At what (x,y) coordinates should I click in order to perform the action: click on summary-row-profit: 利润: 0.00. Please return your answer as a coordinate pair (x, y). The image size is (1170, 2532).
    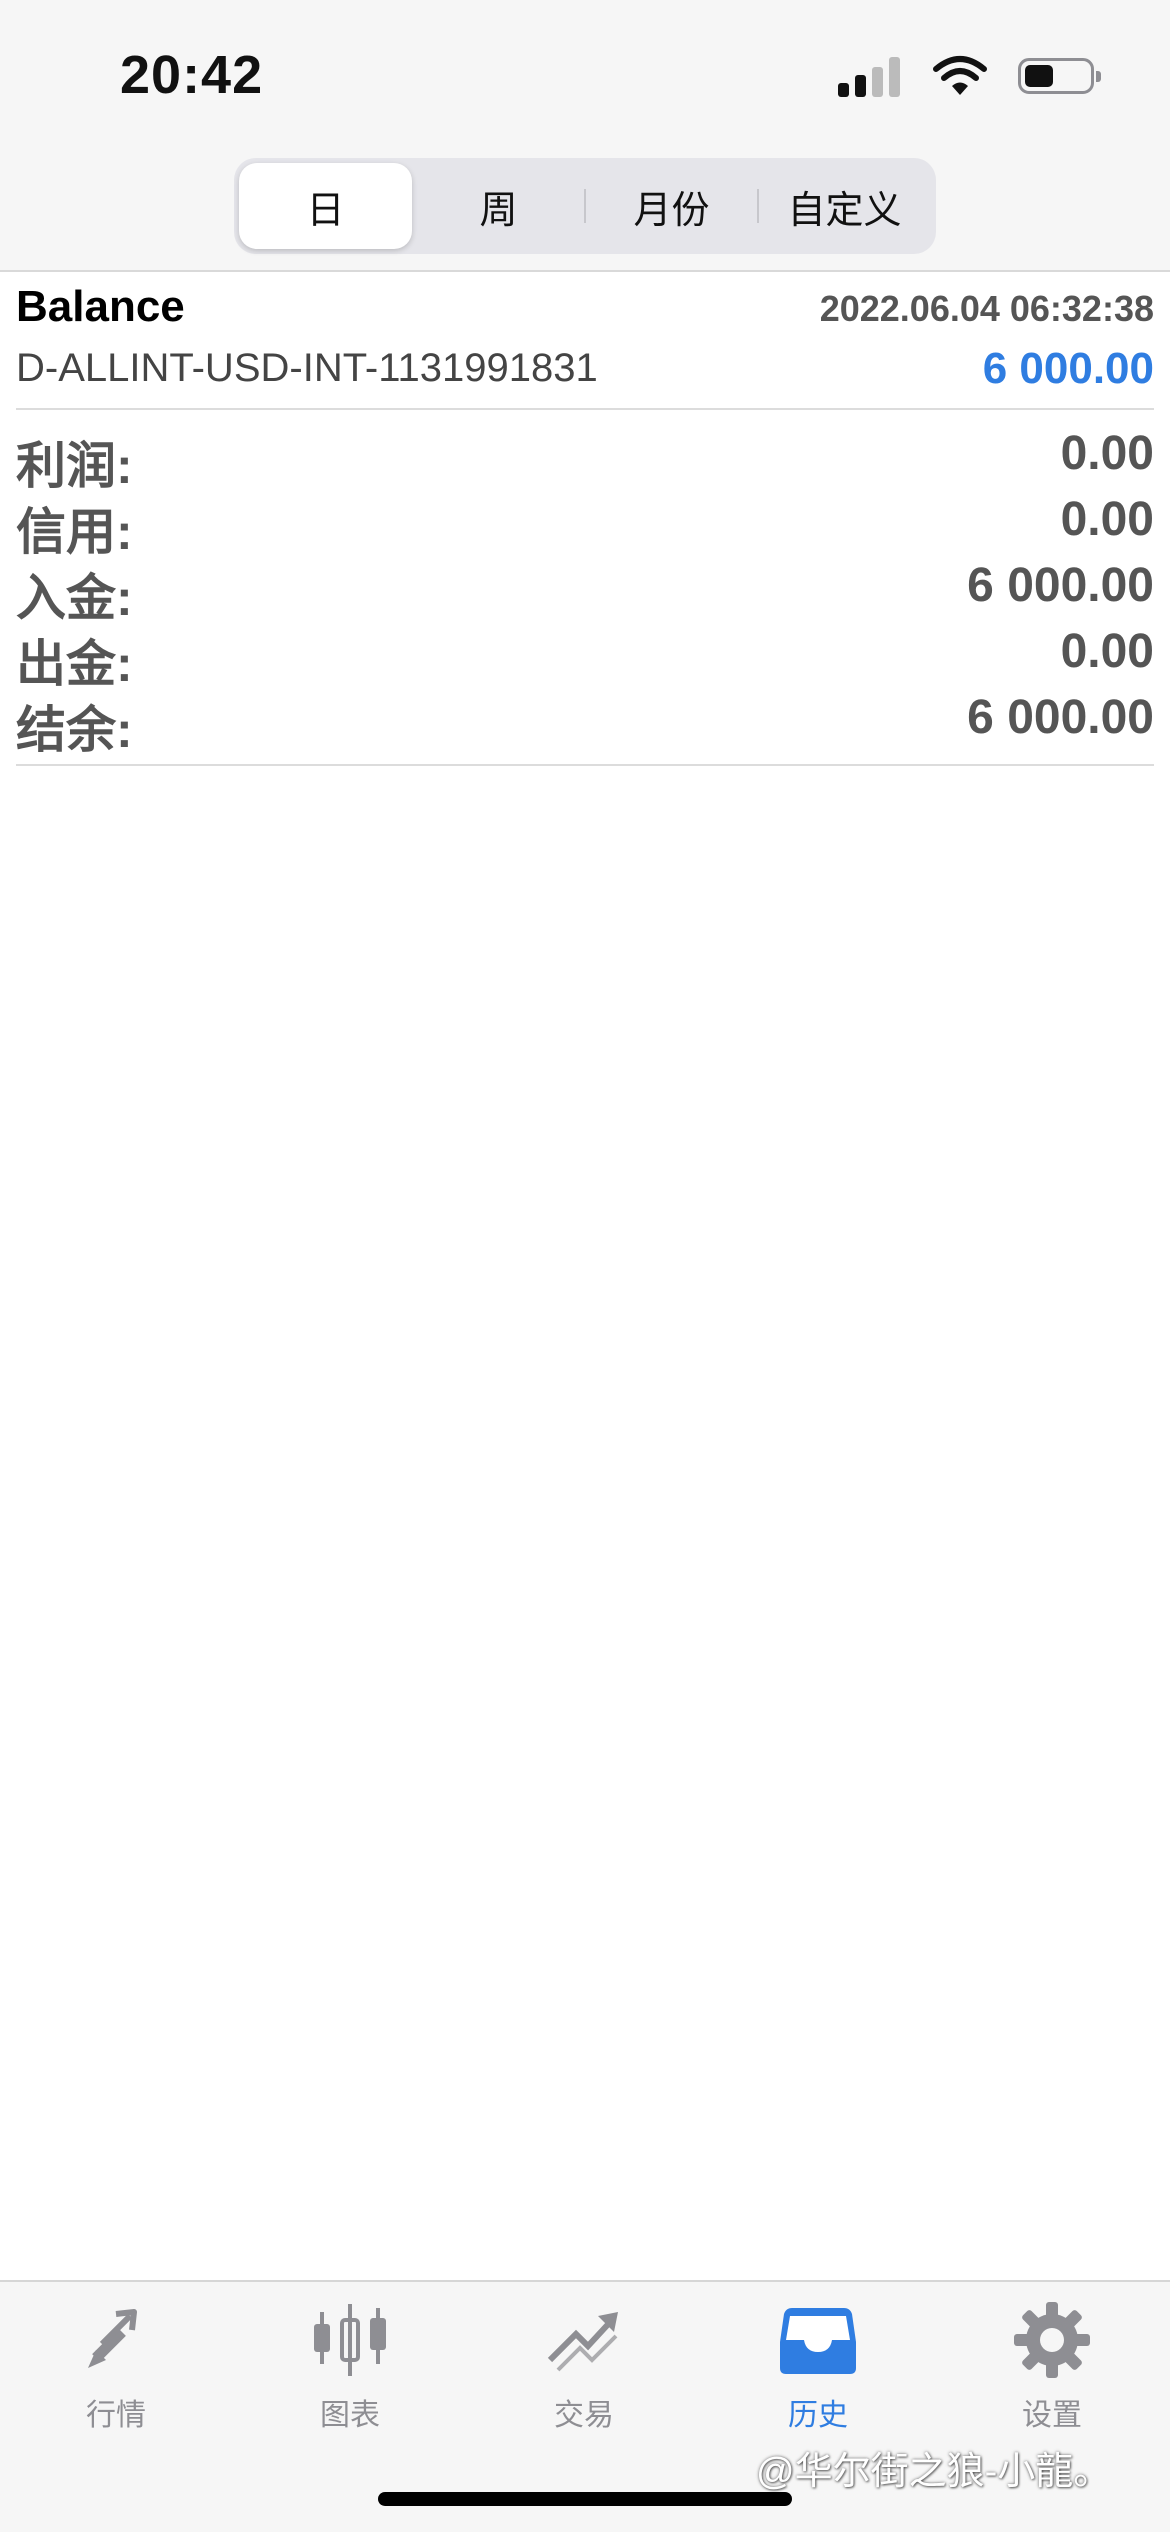
    Looking at the image, I should click on (585, 454).